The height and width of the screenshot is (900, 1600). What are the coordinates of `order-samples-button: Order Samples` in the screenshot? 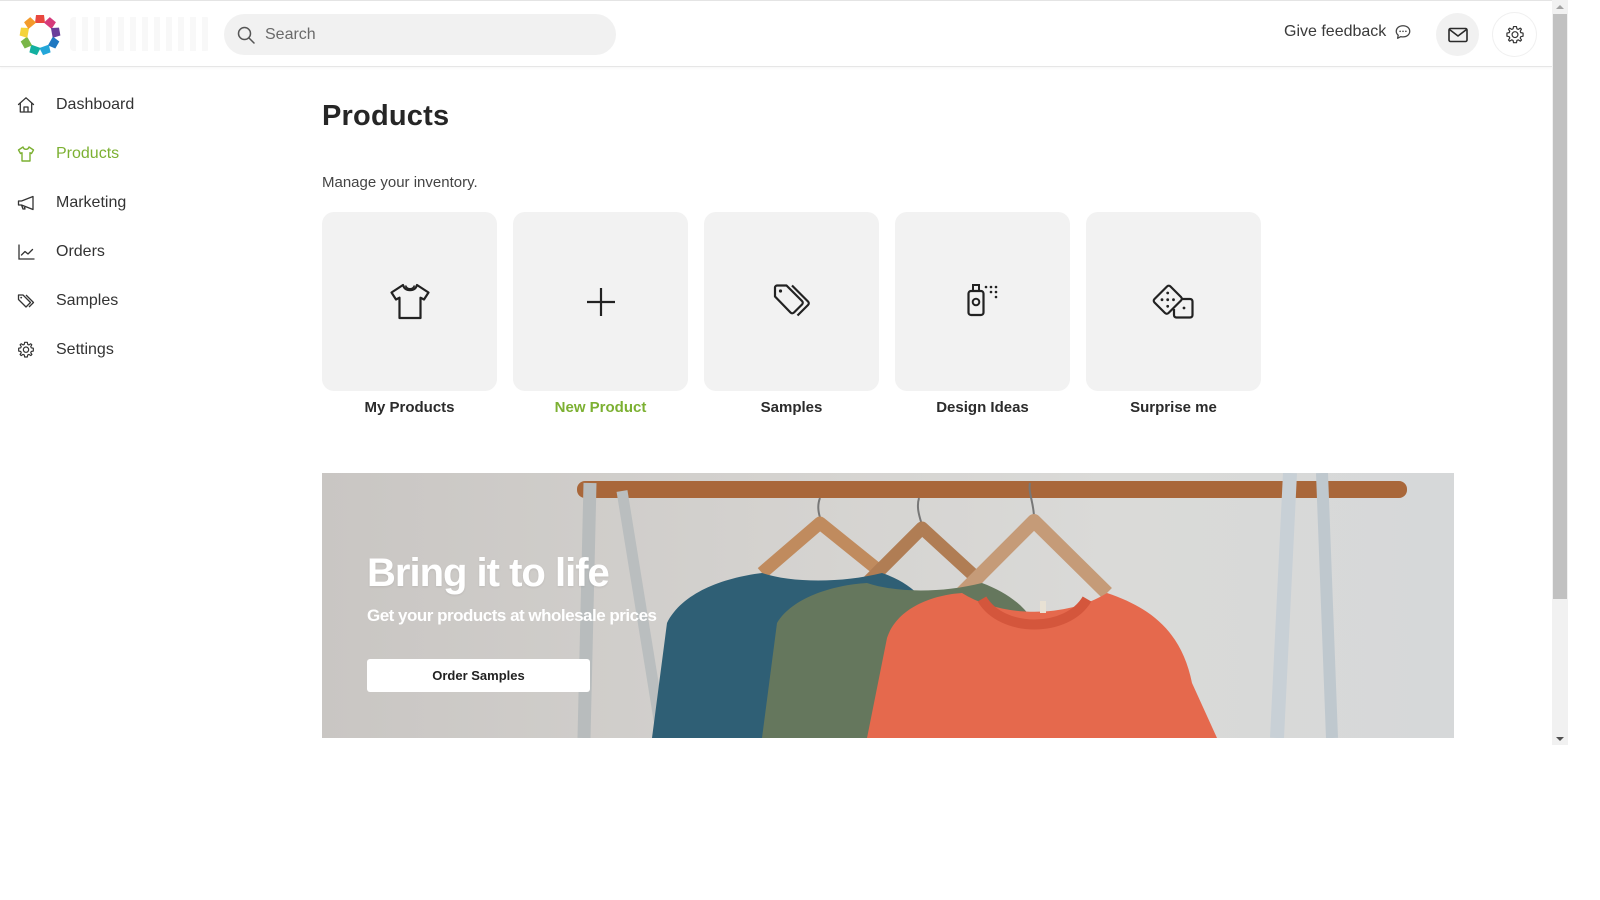 It's located at (478, 675).